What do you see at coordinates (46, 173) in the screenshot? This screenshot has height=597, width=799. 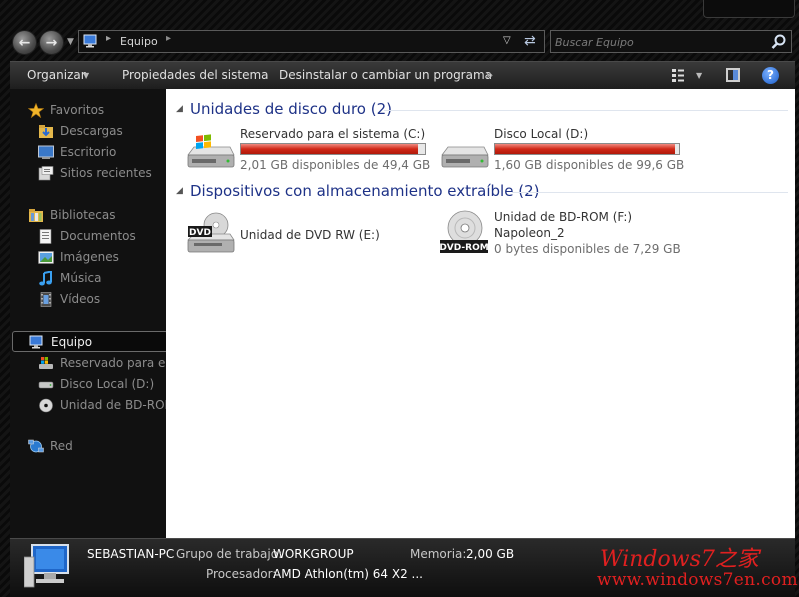 I see `recent-places-icon` at bounding box center [46, 173].